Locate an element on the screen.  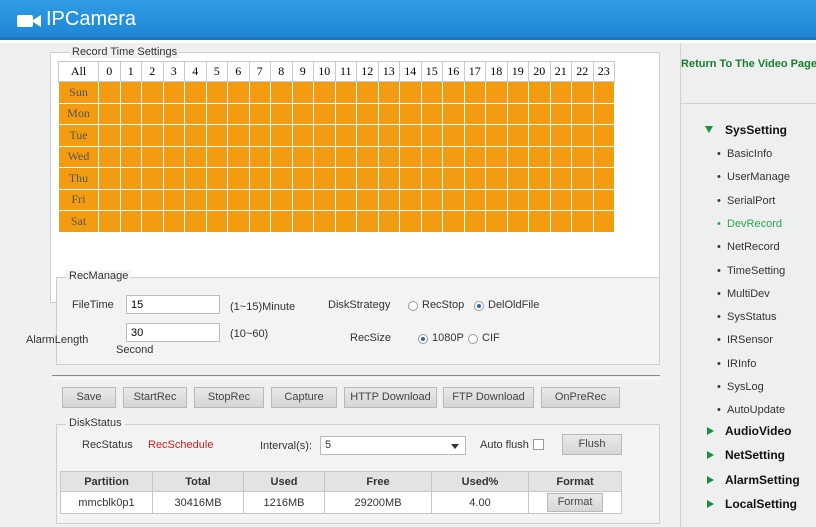
hour-header: 17 is located at coordinates (474, 71).